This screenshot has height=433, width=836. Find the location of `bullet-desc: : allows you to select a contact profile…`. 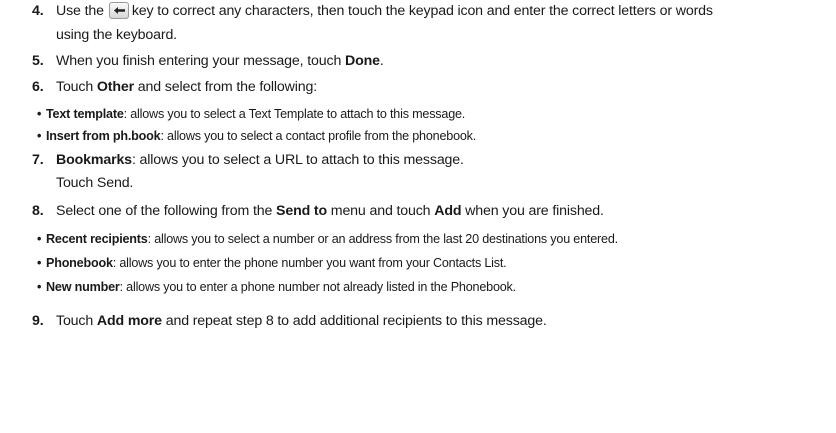

bullet-desc: : allows you to select a contact profile… is located at coordinates (318, 136).